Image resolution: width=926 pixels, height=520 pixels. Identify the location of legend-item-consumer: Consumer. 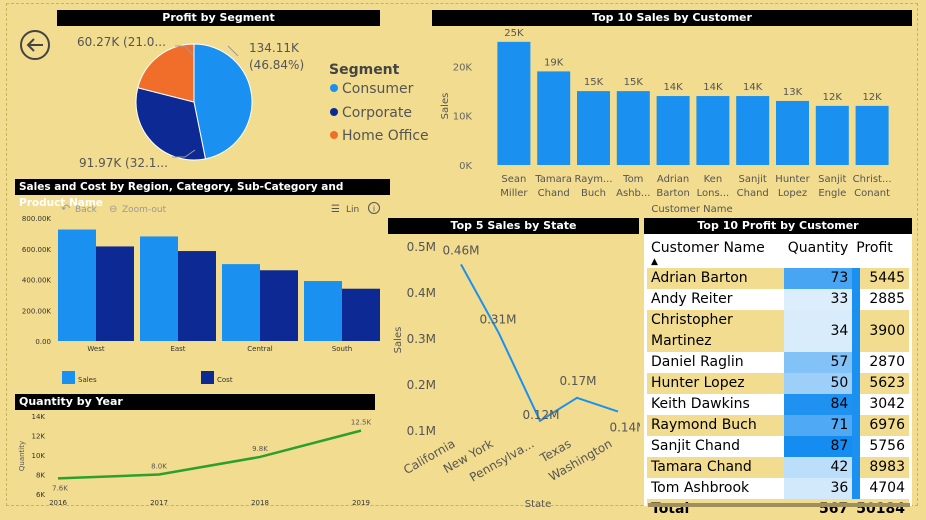
(372, 89).